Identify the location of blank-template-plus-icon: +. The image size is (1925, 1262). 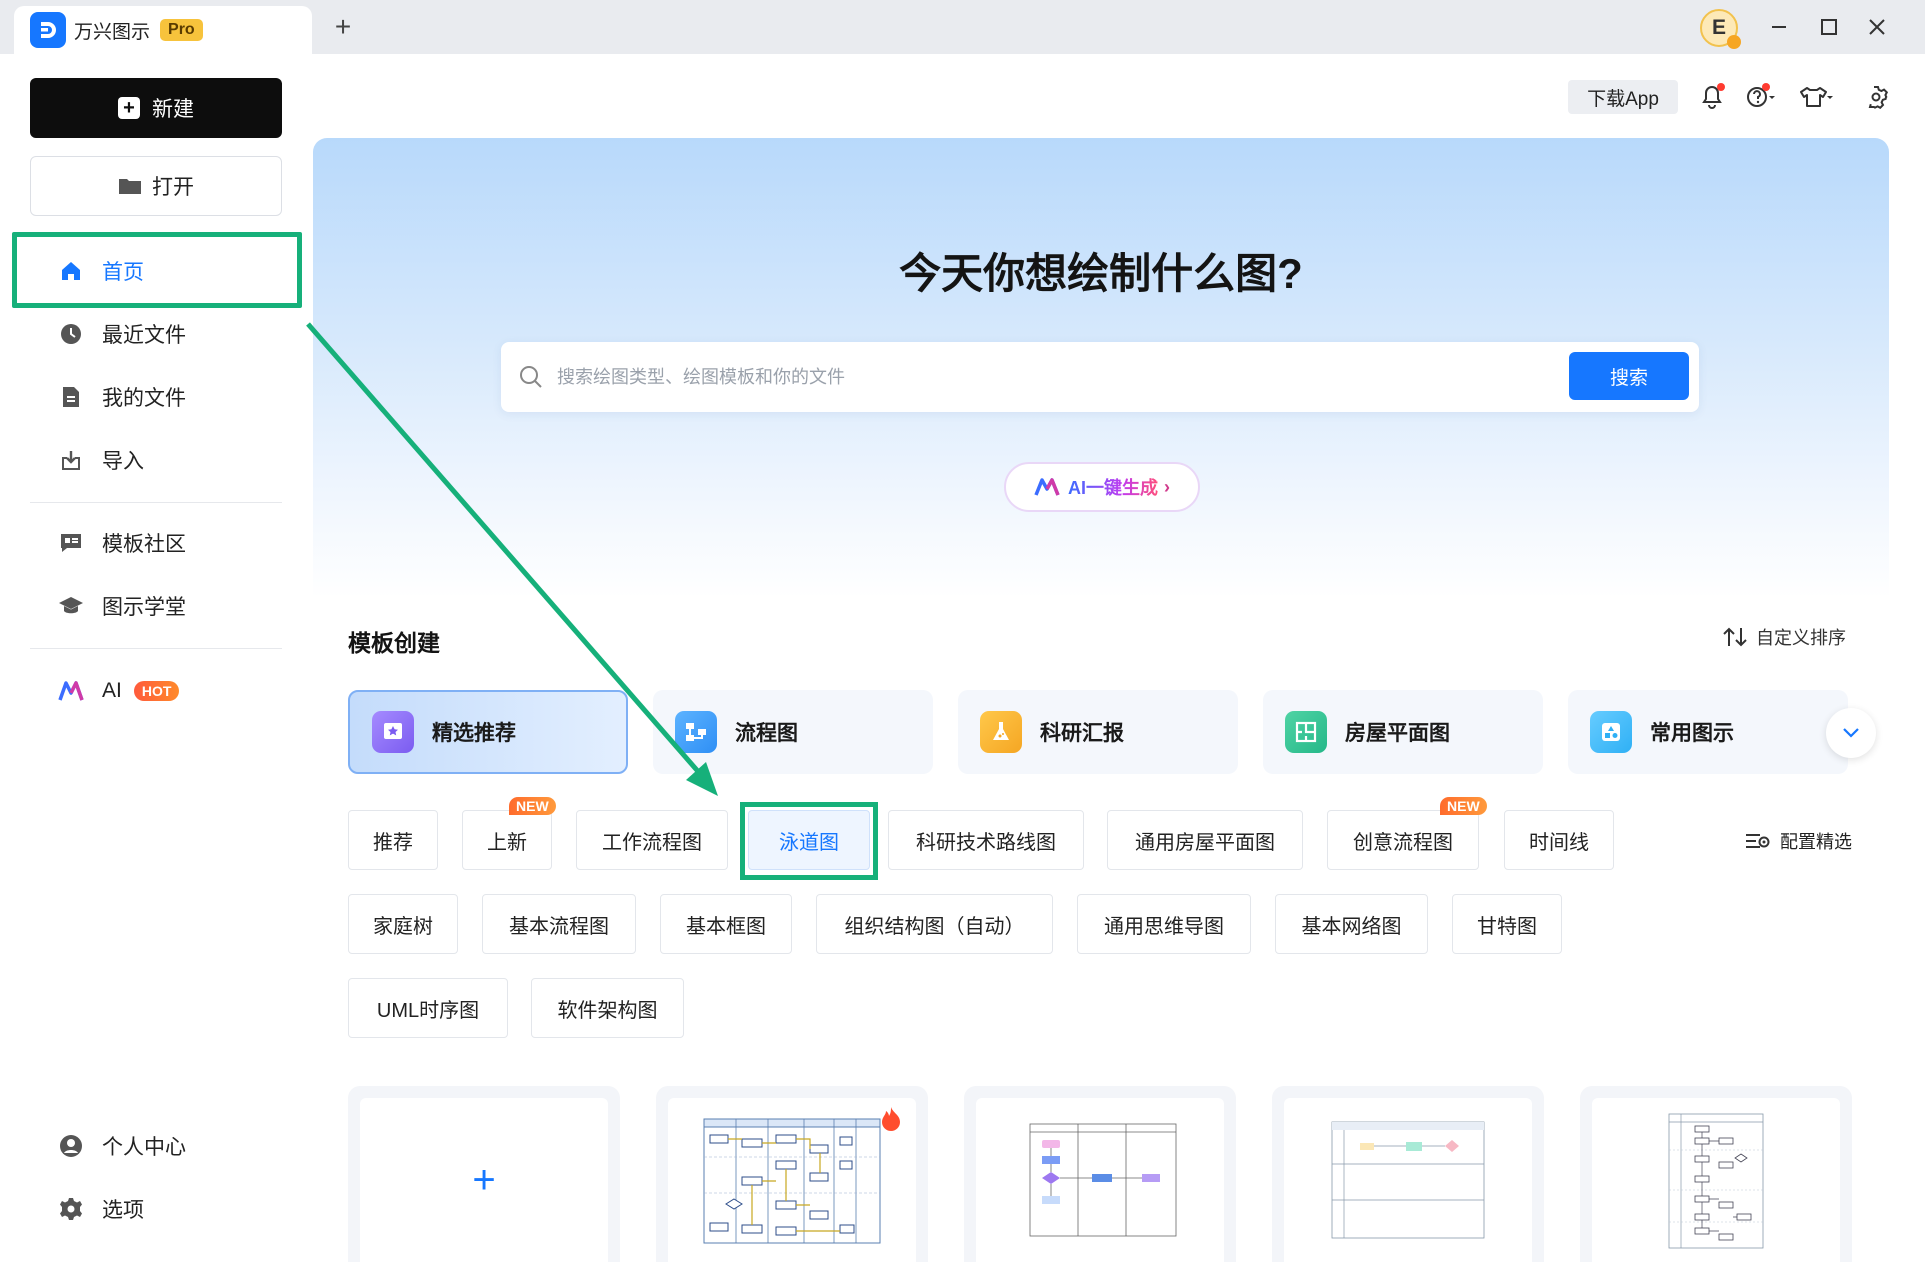
(484, 1179).